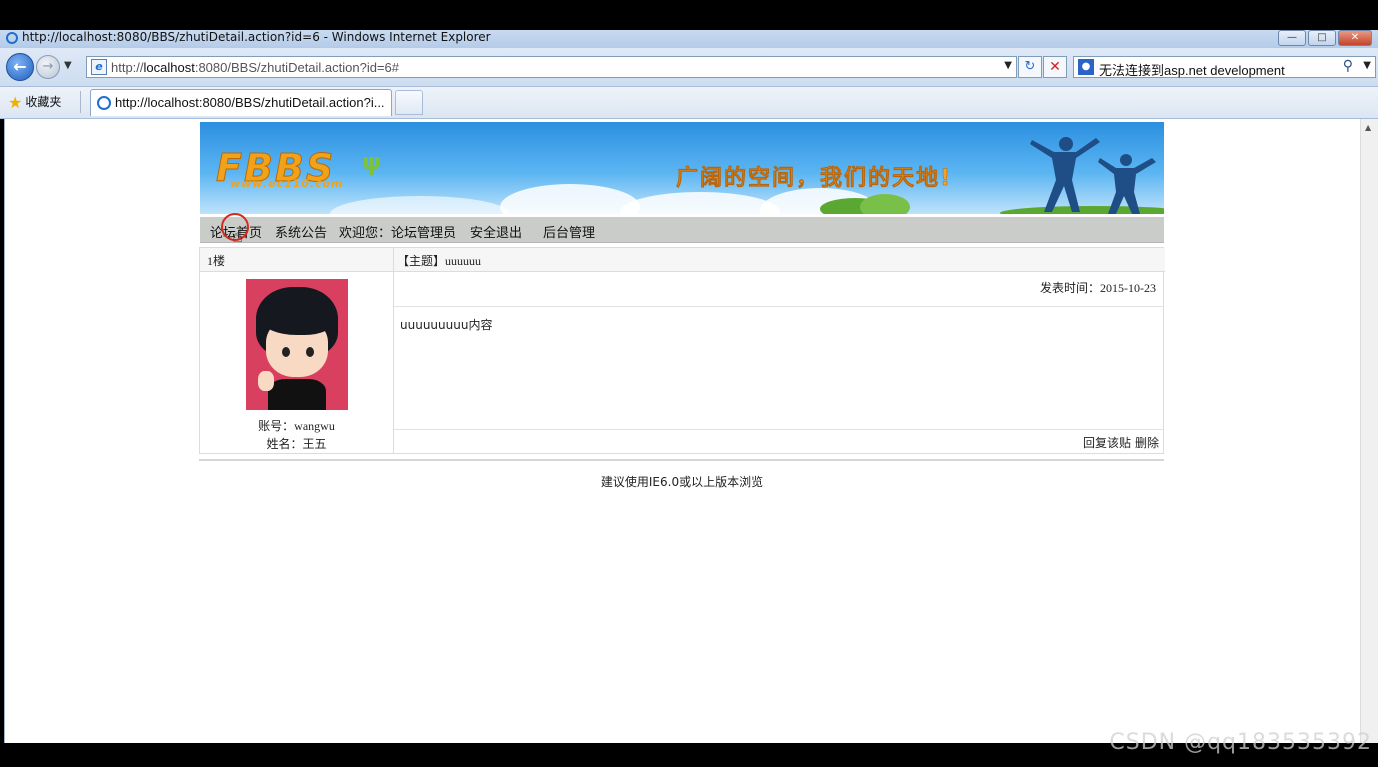 The width and height of the screenshot is (1378, 767). Describe the element at coordinates (296, 426) in the screenshot. I see `author-account: 账号：wangwu` at that location.